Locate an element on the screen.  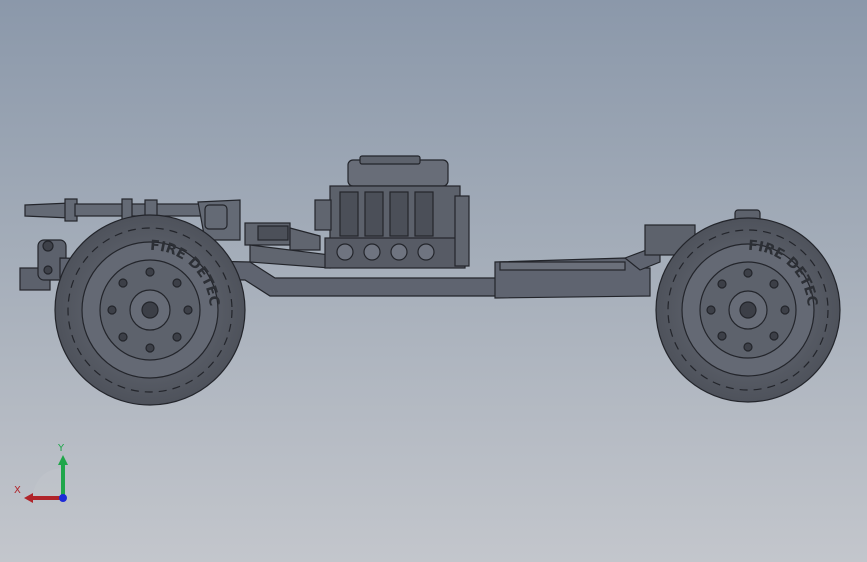
coordinate-triad is located at coordinates (45, 473).